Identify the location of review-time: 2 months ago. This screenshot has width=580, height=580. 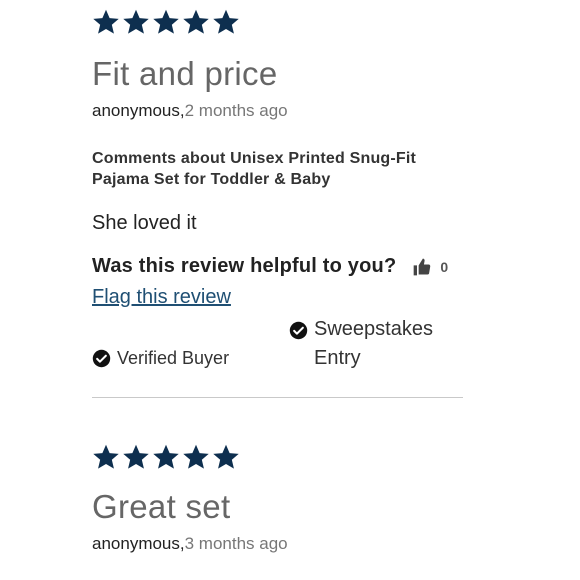
(236, 110).